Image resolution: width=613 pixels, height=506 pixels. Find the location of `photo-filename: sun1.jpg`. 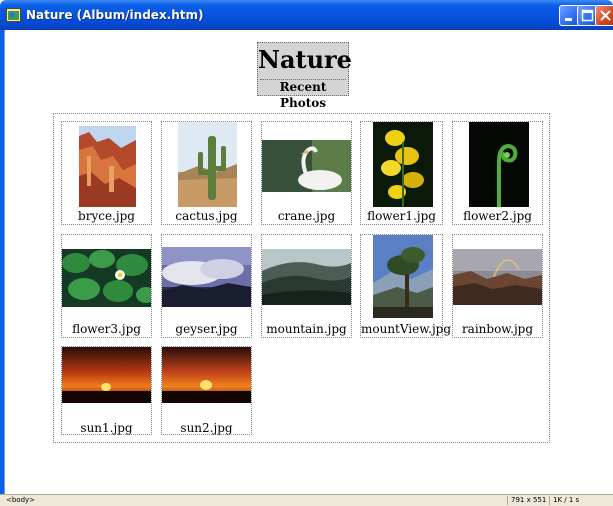

photo-filename: sun1.jpg is located at coordinates (106, 428).